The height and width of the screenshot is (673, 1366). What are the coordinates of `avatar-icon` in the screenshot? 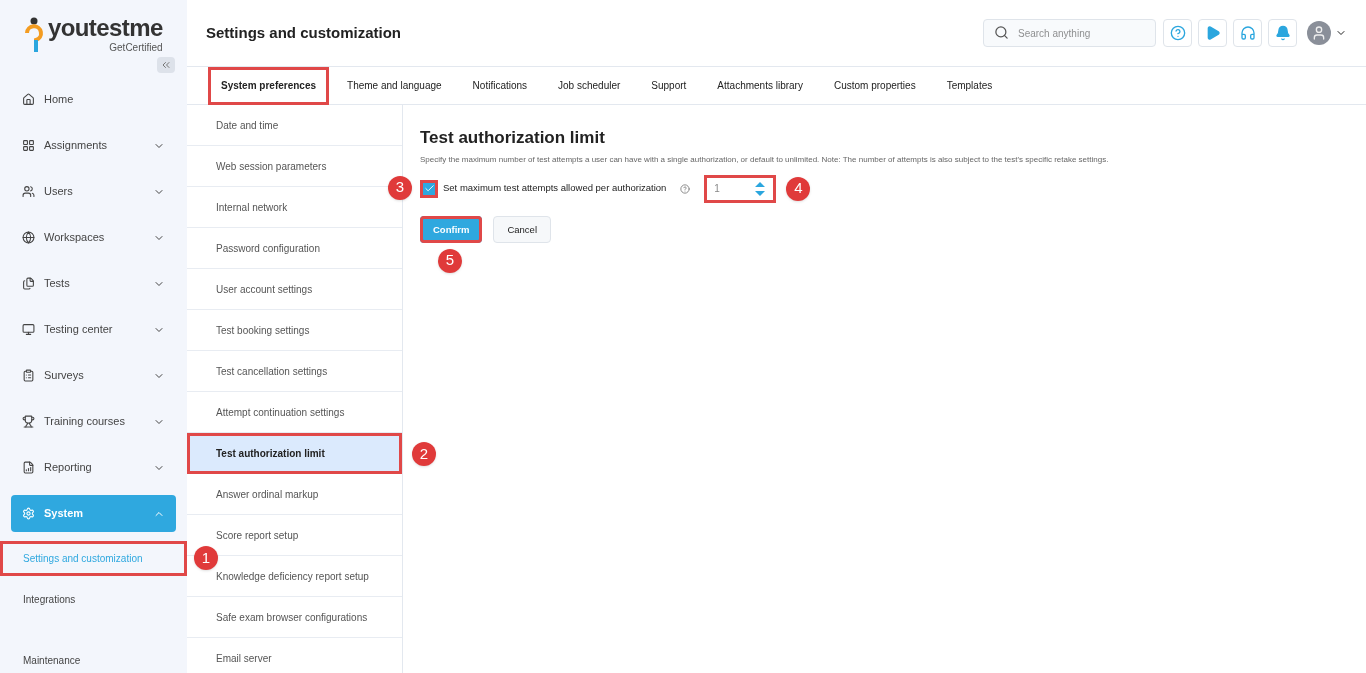 It's located at (1319, 33).